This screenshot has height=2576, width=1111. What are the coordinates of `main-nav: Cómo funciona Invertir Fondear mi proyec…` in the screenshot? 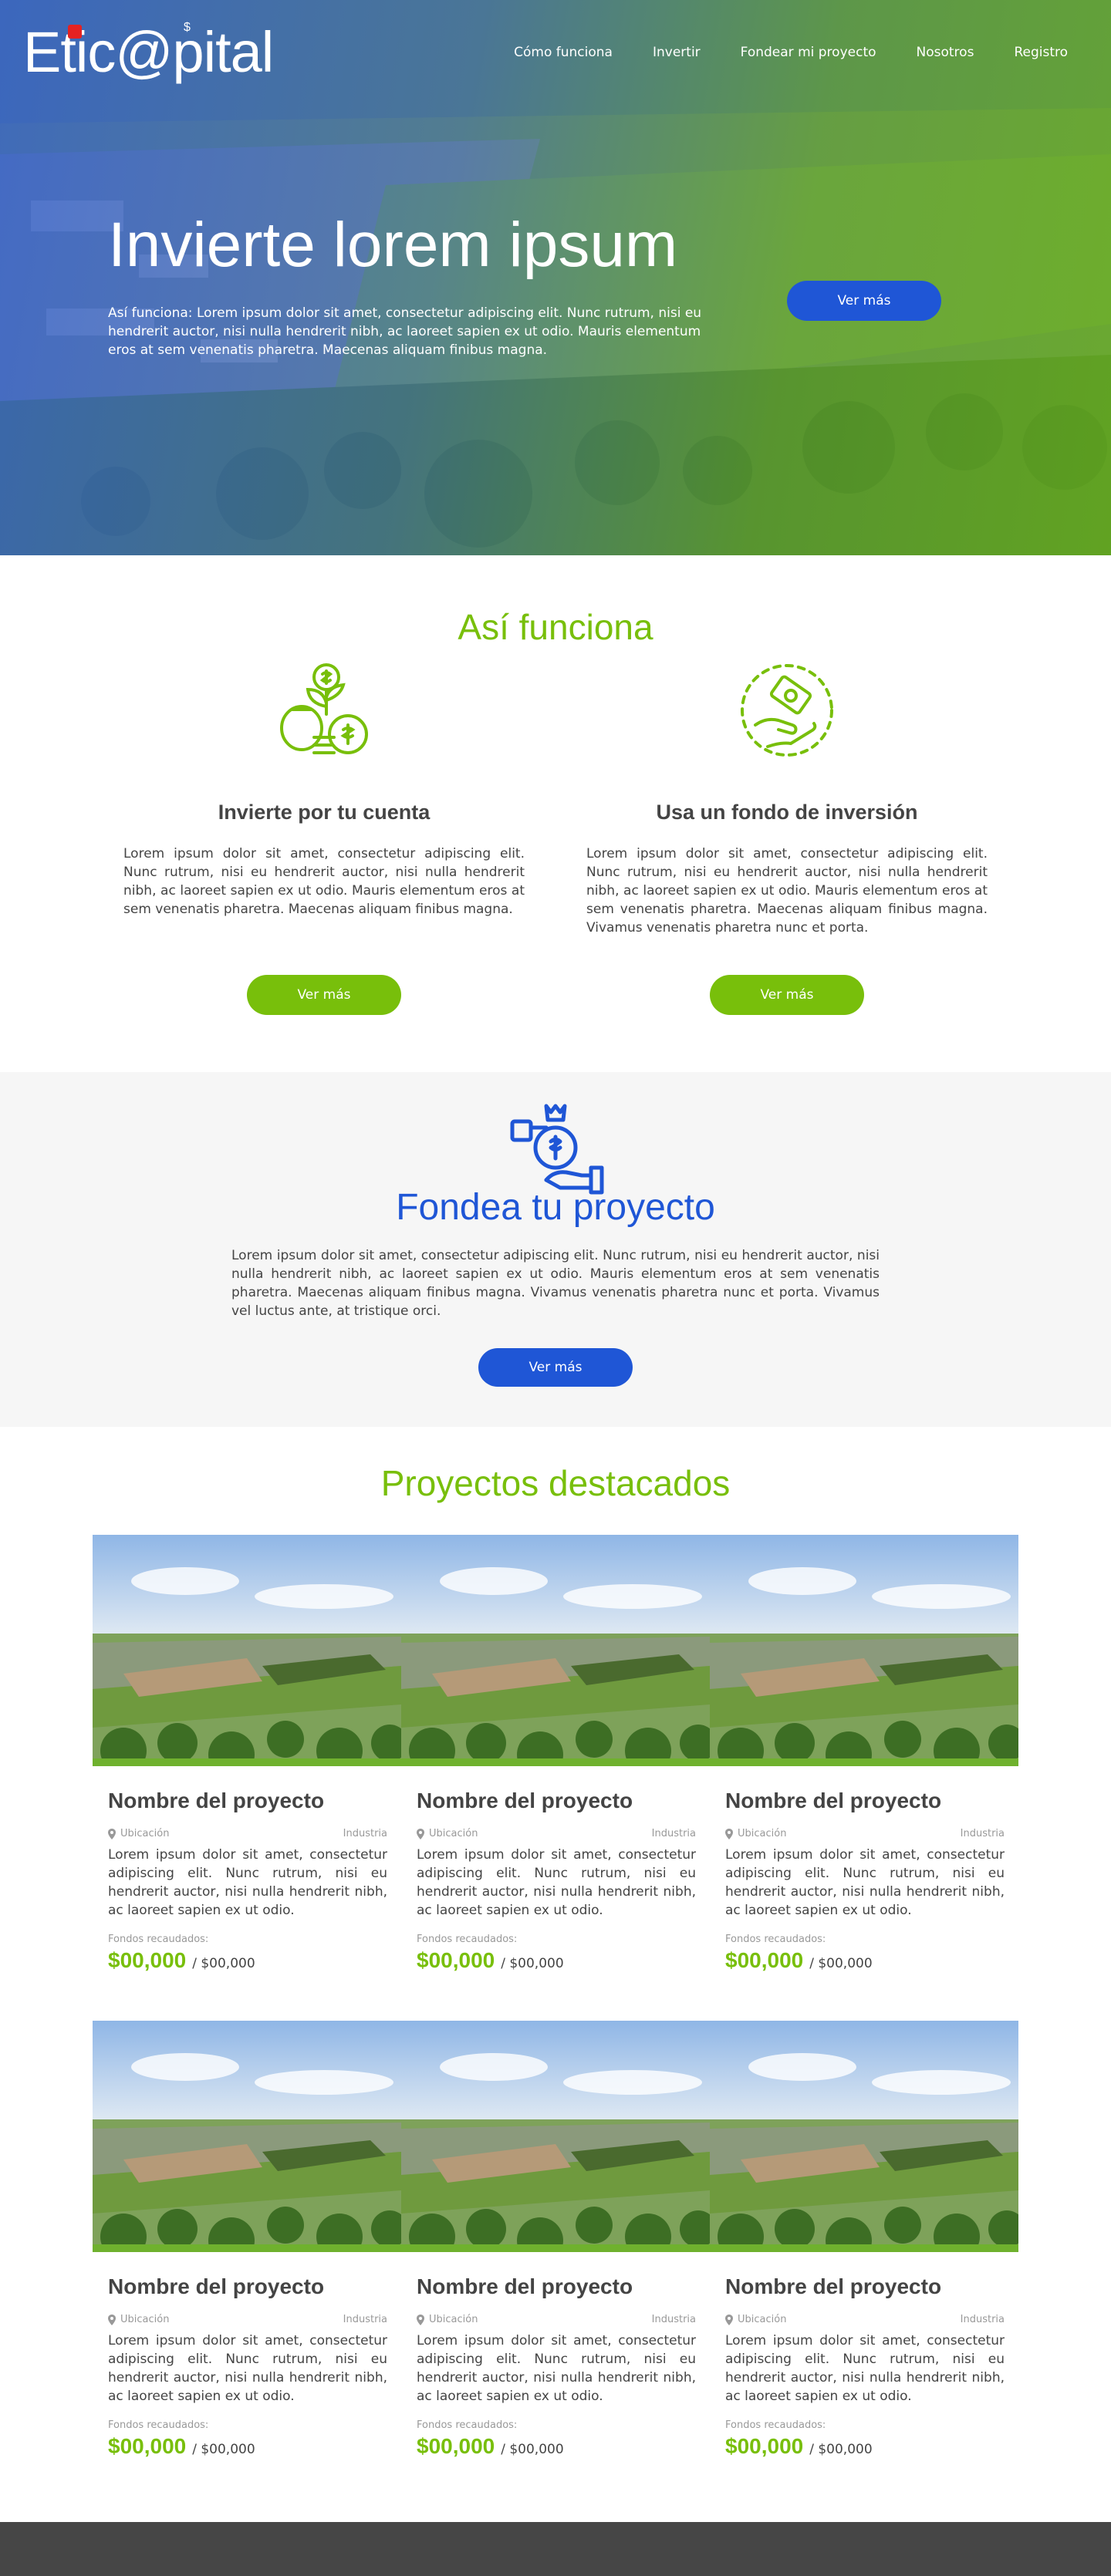 It's located at (791, 52).